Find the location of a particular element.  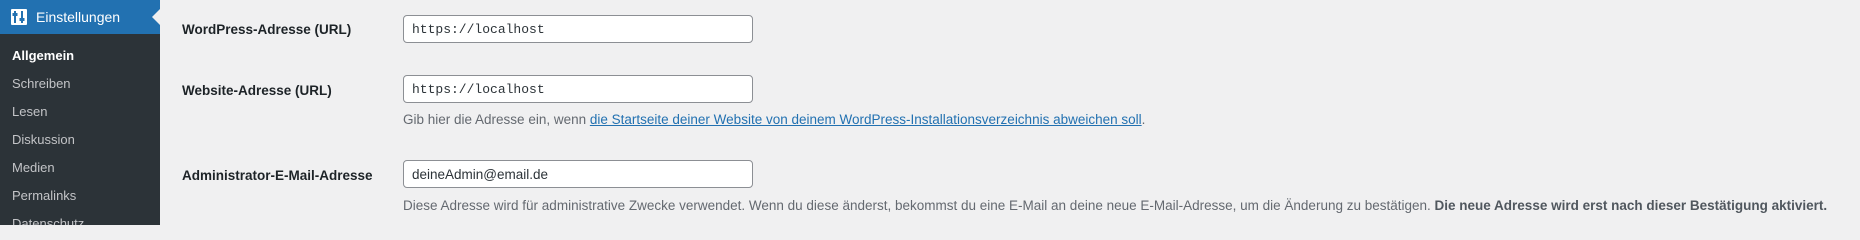

submenu-item-schreiben: Schreiben is located at coordinates (80, 84).